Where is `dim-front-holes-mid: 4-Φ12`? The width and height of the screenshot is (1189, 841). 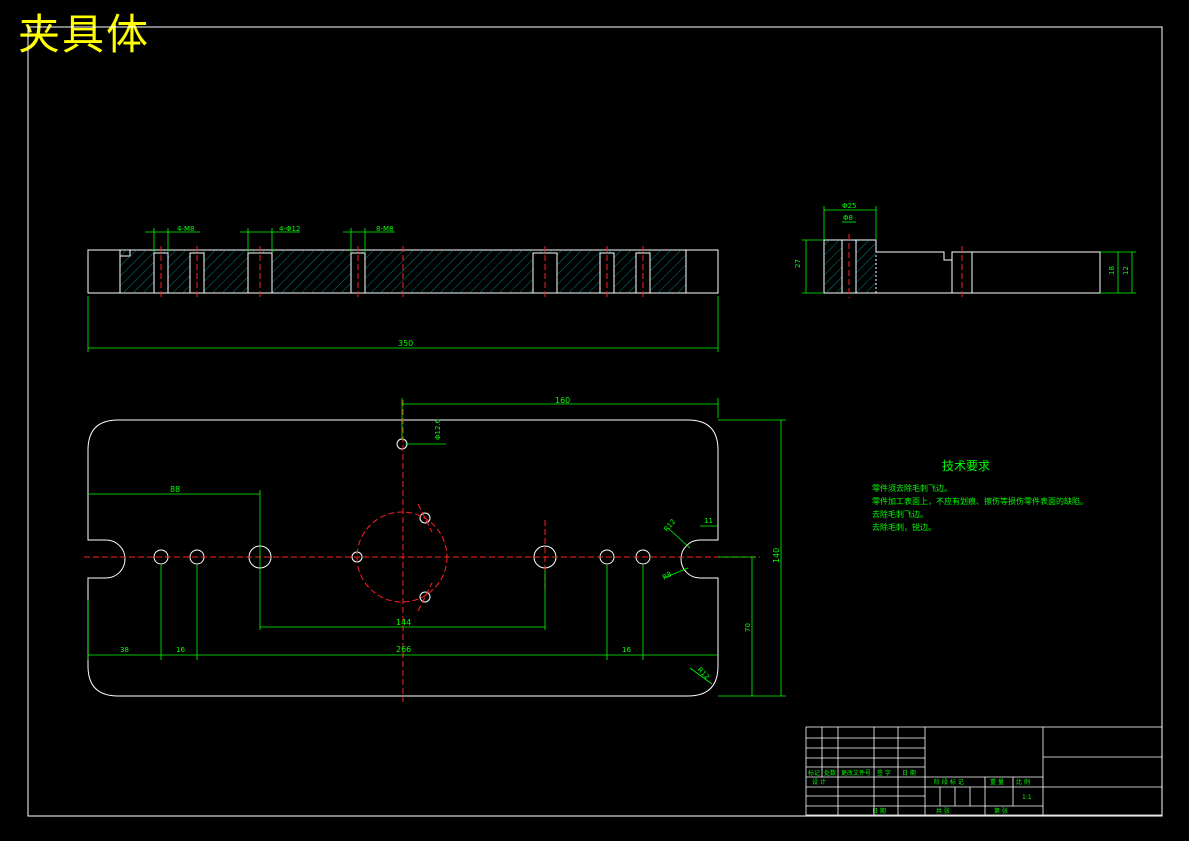 dim-front-holes-mid: 4-Φ12 is located at coordinates (289, 229).